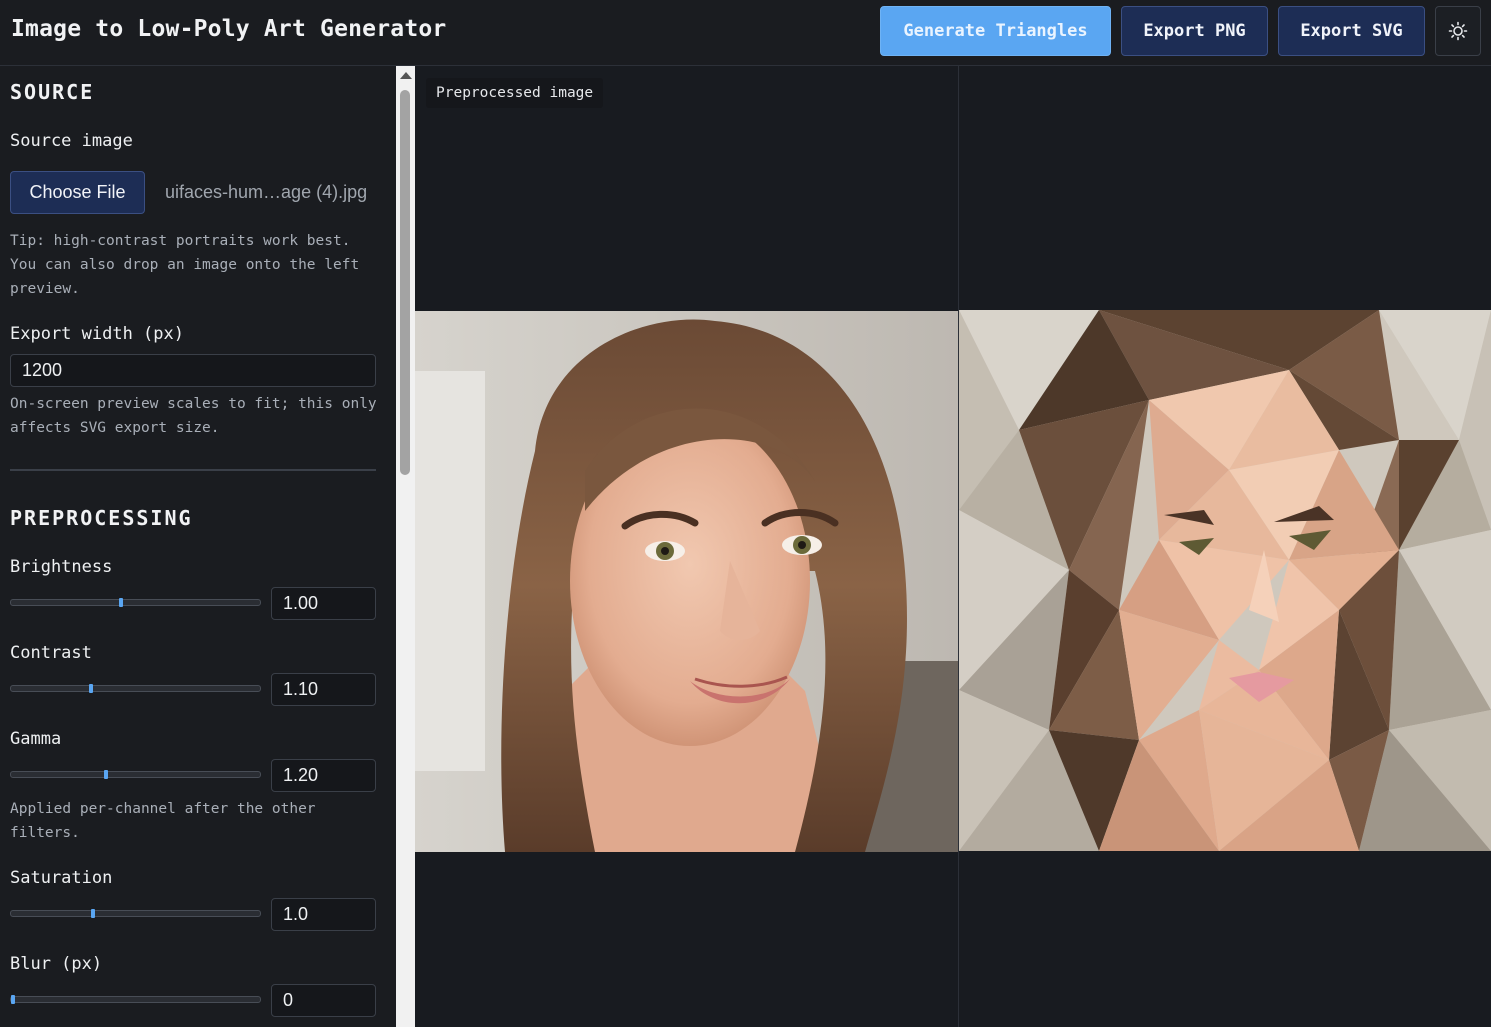 This screenshot has height=1027, width=1491. What do you see at coordinates (13, 999) in the screenshot?
I see `blur-slider-thumb` at bounding box center [13, 999].